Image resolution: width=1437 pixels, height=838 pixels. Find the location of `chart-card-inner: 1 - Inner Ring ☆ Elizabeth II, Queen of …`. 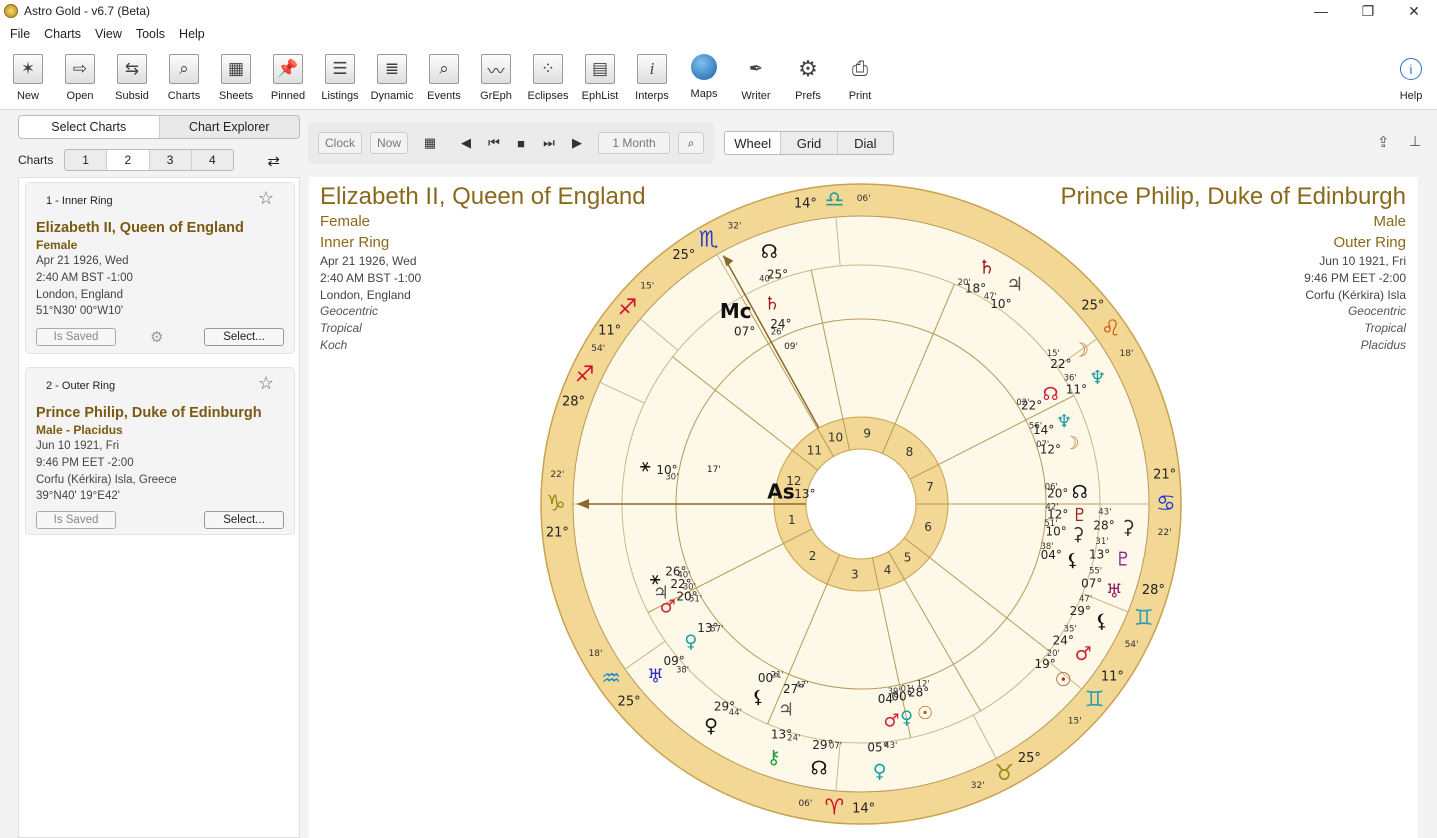

chart-card-inner: 1 - Inner Ring ☆ Elizabeth II, Queen of … is located at coordinates (160, 268).